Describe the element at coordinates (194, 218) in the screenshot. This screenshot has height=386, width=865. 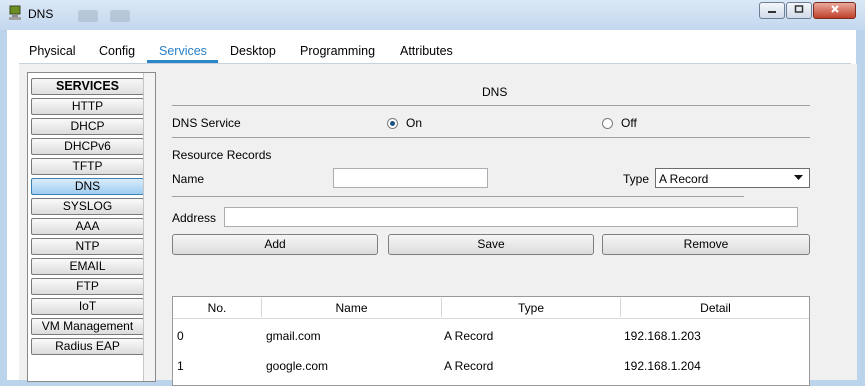
I see `address-label: Address` at that location.